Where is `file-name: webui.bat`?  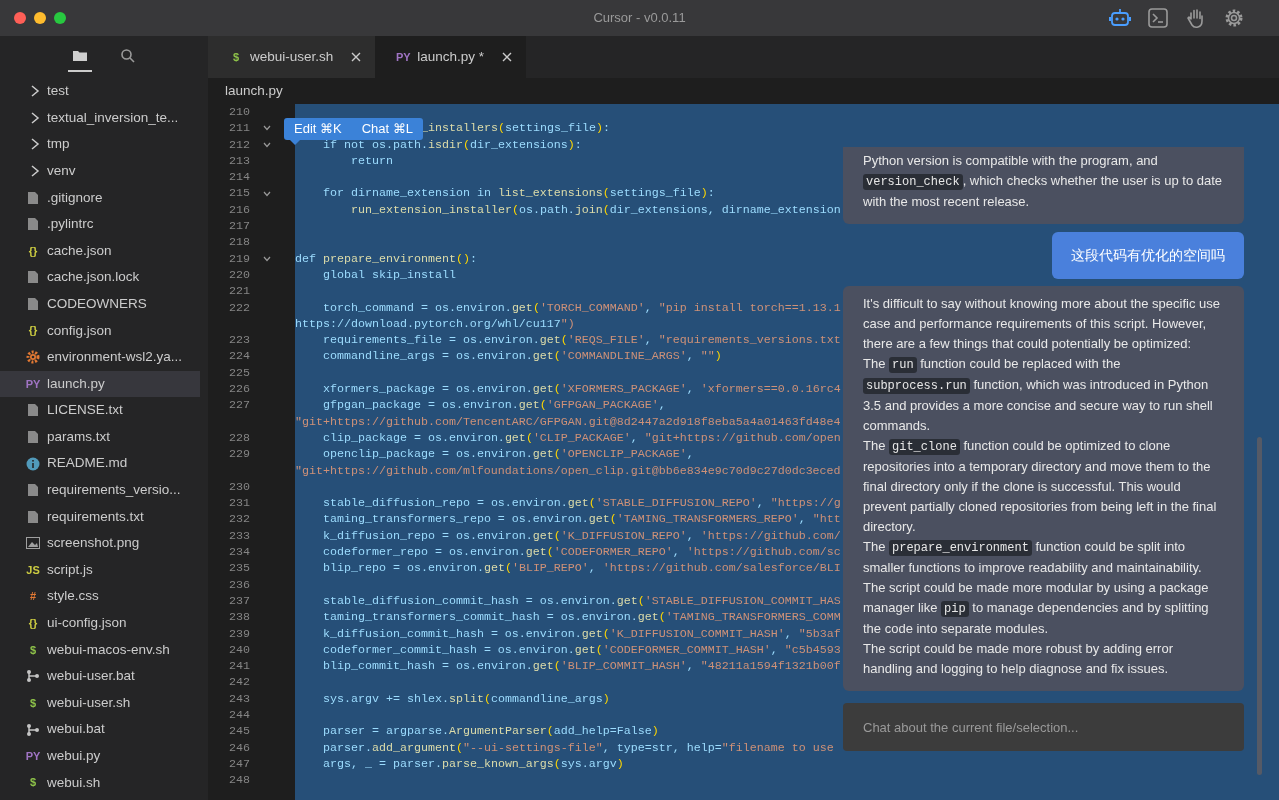 file-name: webui.bat is located at coordinates (76, 729).